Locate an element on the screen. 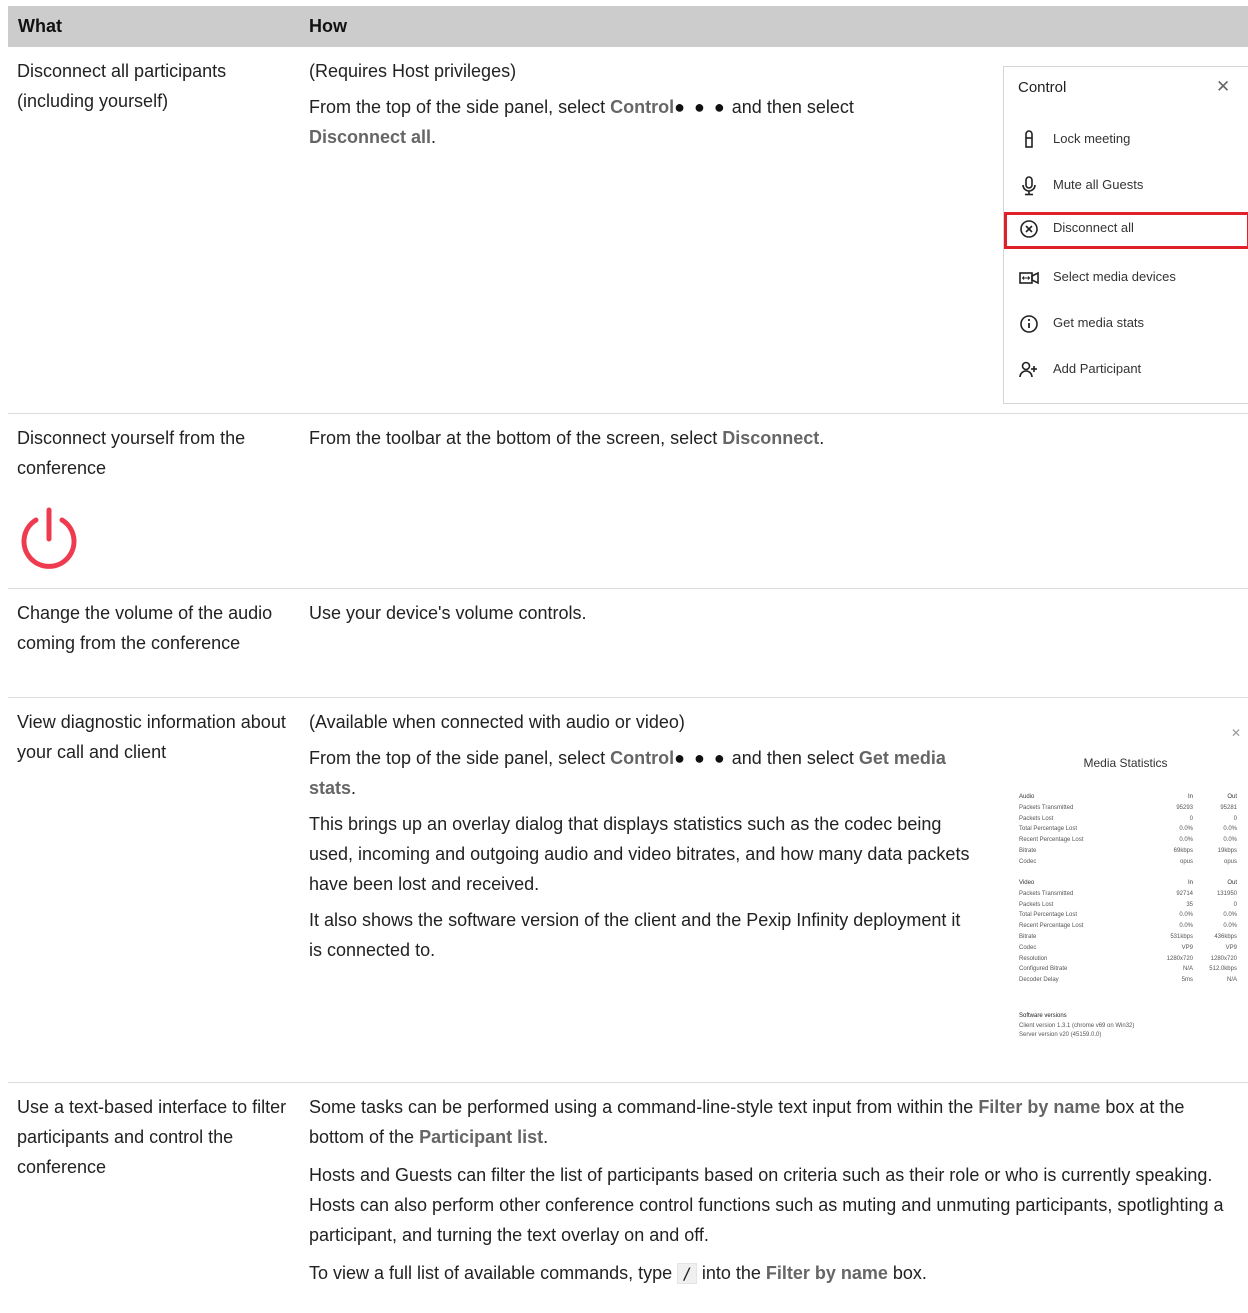  server-version: Server version v20 (45159.0.0) is located at coordinates (1060, 1035).